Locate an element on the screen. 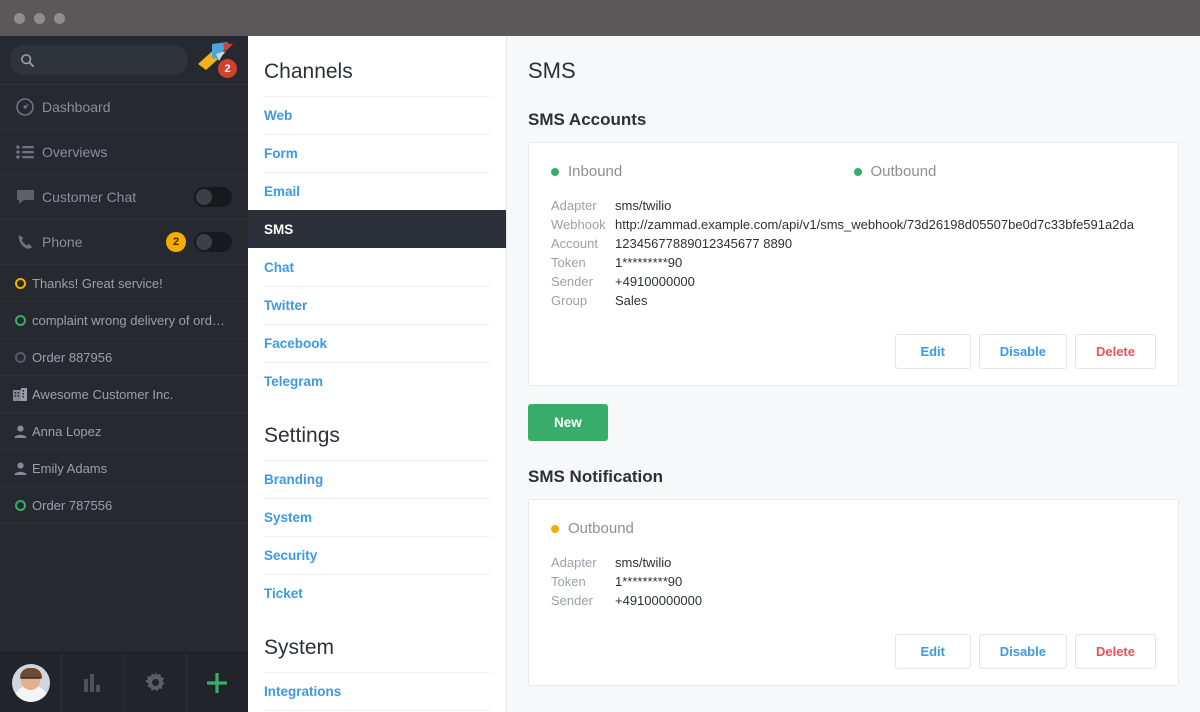 The height and width of the screenshot is (712, 1200). list-item: Order 887956 is located at coordinates (124, 357).